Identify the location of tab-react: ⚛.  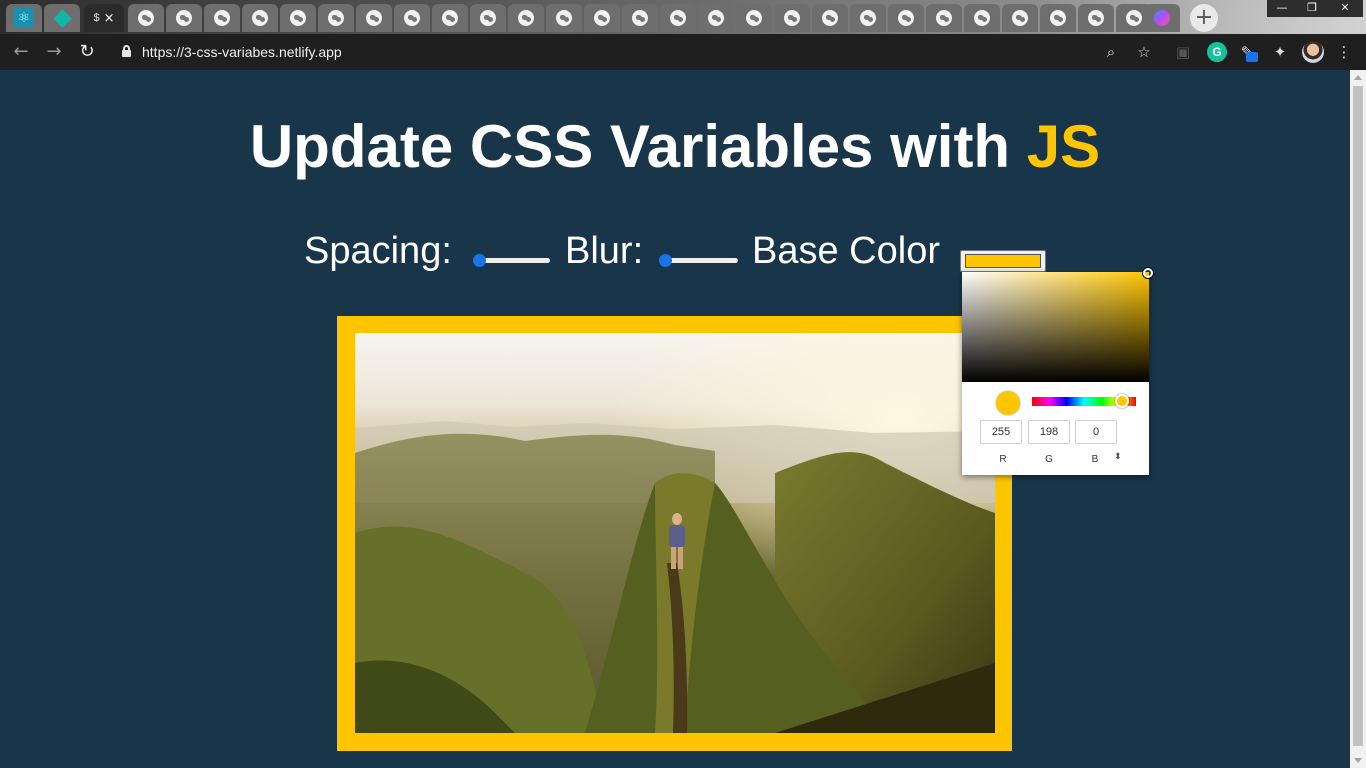
(24, 18).